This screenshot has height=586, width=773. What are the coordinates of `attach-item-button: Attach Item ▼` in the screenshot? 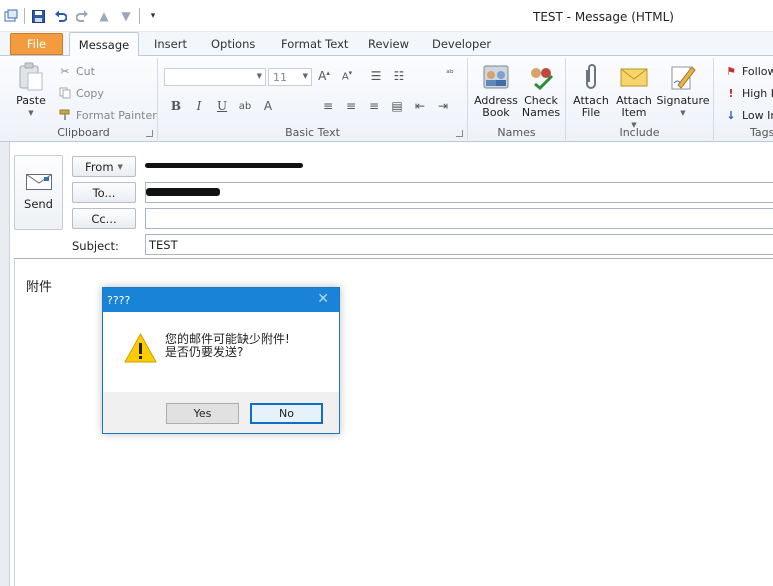 It's located at (634, 96).